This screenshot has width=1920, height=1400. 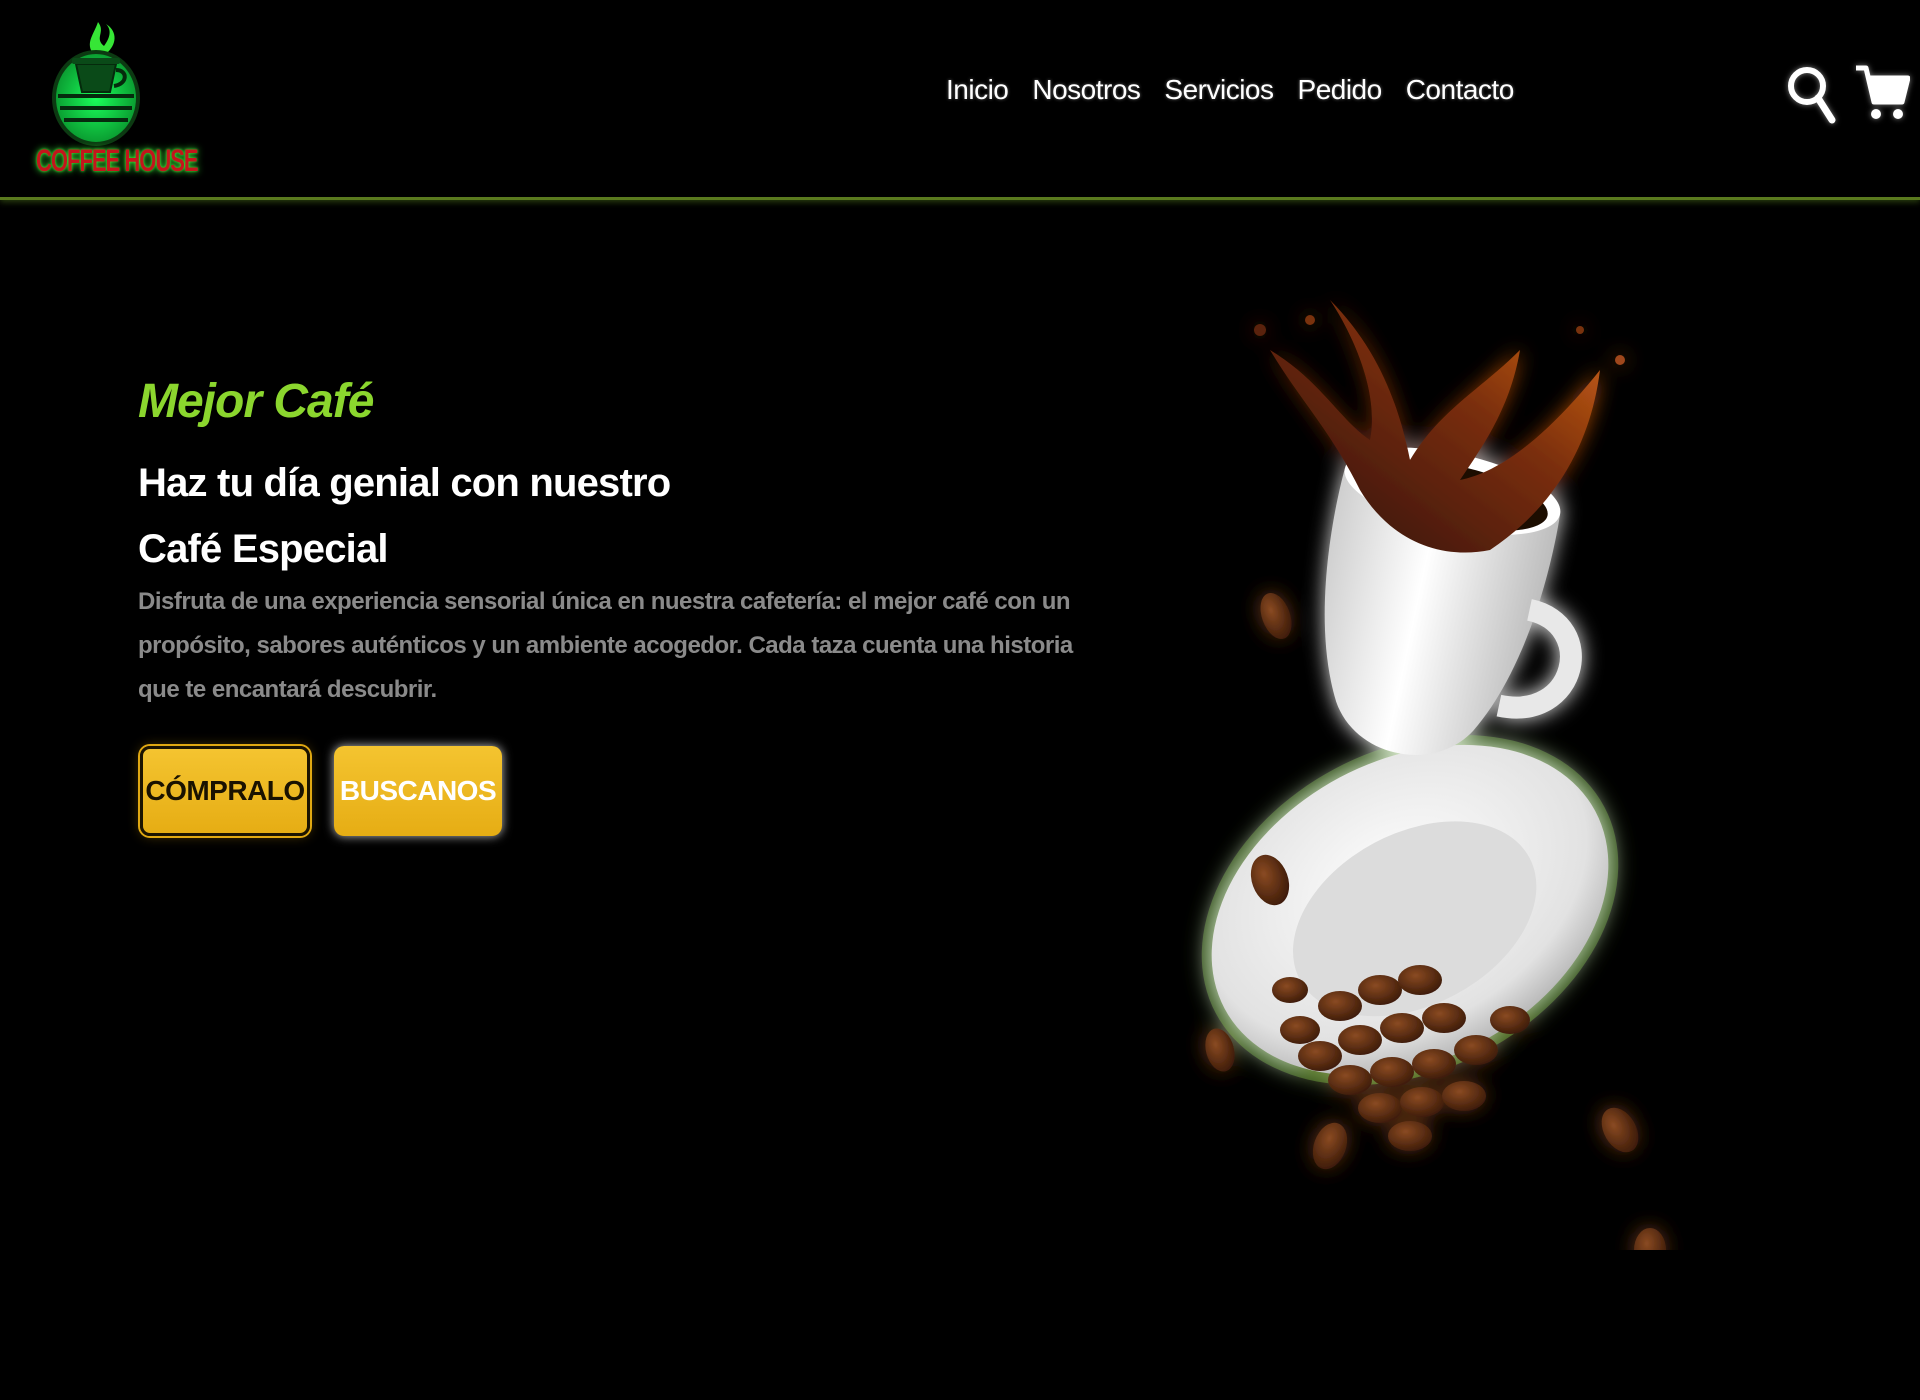 I want to click on nav-contacto: Contacto, so click(x=1460, y=90).